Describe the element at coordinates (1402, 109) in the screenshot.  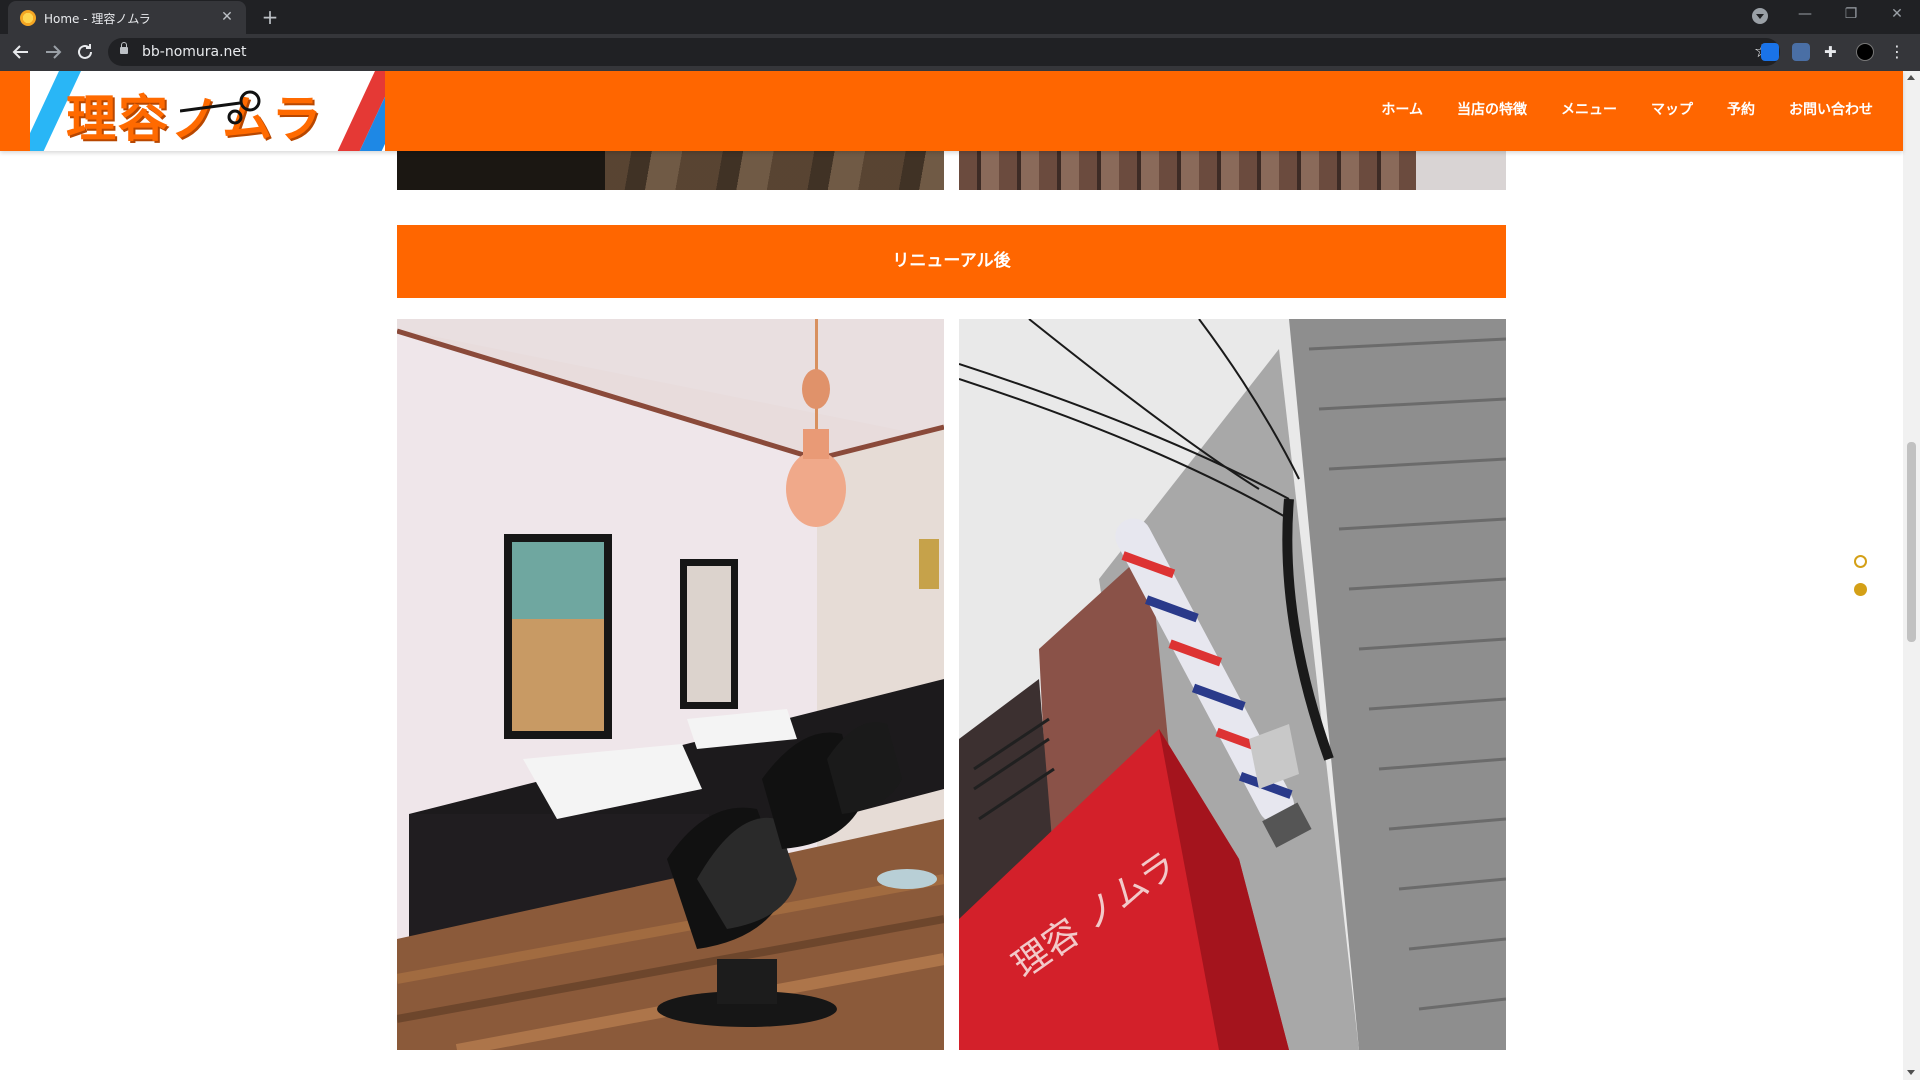
I see `nav-home: ホーム` at that location.